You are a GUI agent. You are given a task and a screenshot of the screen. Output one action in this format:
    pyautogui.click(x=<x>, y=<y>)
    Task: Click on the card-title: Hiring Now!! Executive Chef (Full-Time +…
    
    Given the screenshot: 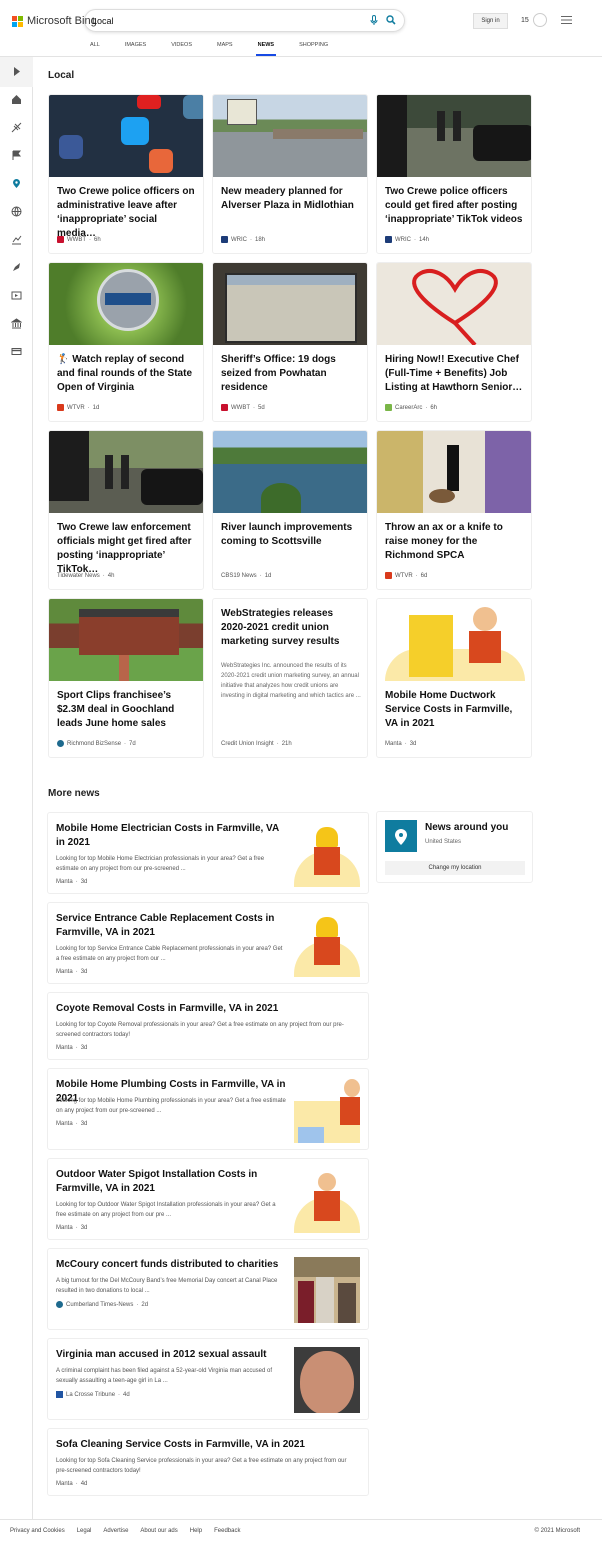 What is the action you would take?
    pyautogui.click(x=455, y=374)
    